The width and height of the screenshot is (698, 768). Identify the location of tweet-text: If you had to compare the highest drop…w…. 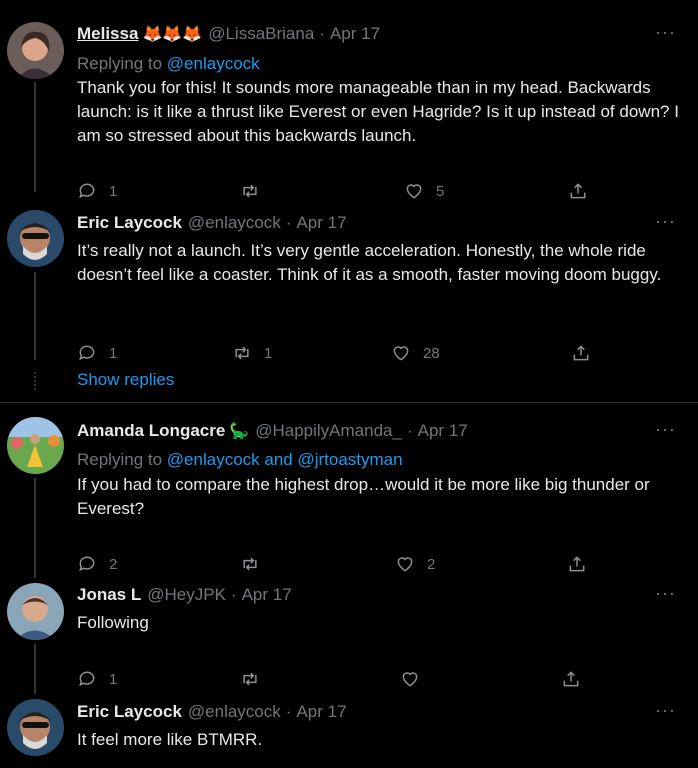
(363, 496).